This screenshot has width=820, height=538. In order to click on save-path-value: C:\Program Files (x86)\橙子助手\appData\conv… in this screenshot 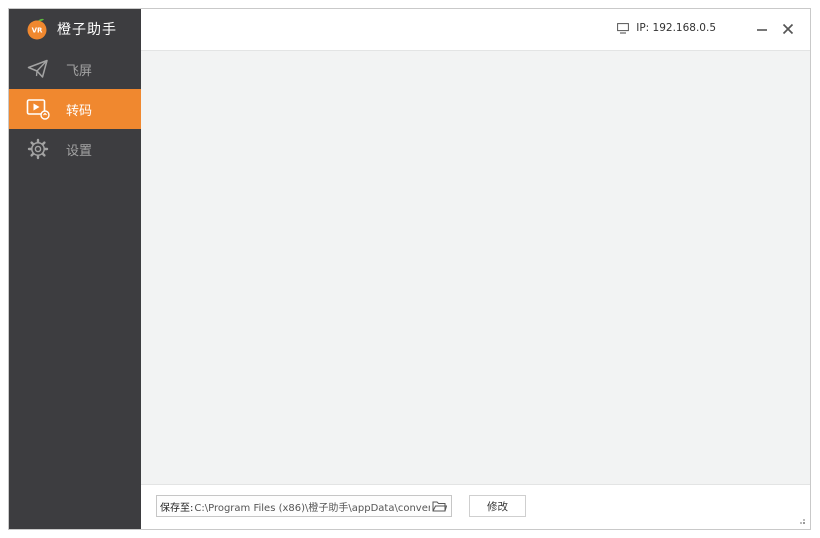, I will do `click(312, 508)`.